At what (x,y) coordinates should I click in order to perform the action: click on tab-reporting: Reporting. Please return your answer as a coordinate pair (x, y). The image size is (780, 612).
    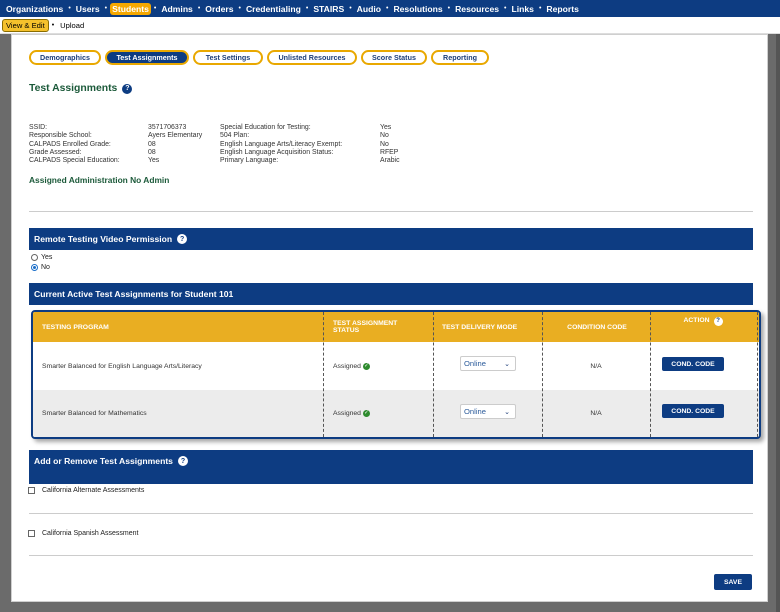
    Looking at the image, I should click on (460, 57).